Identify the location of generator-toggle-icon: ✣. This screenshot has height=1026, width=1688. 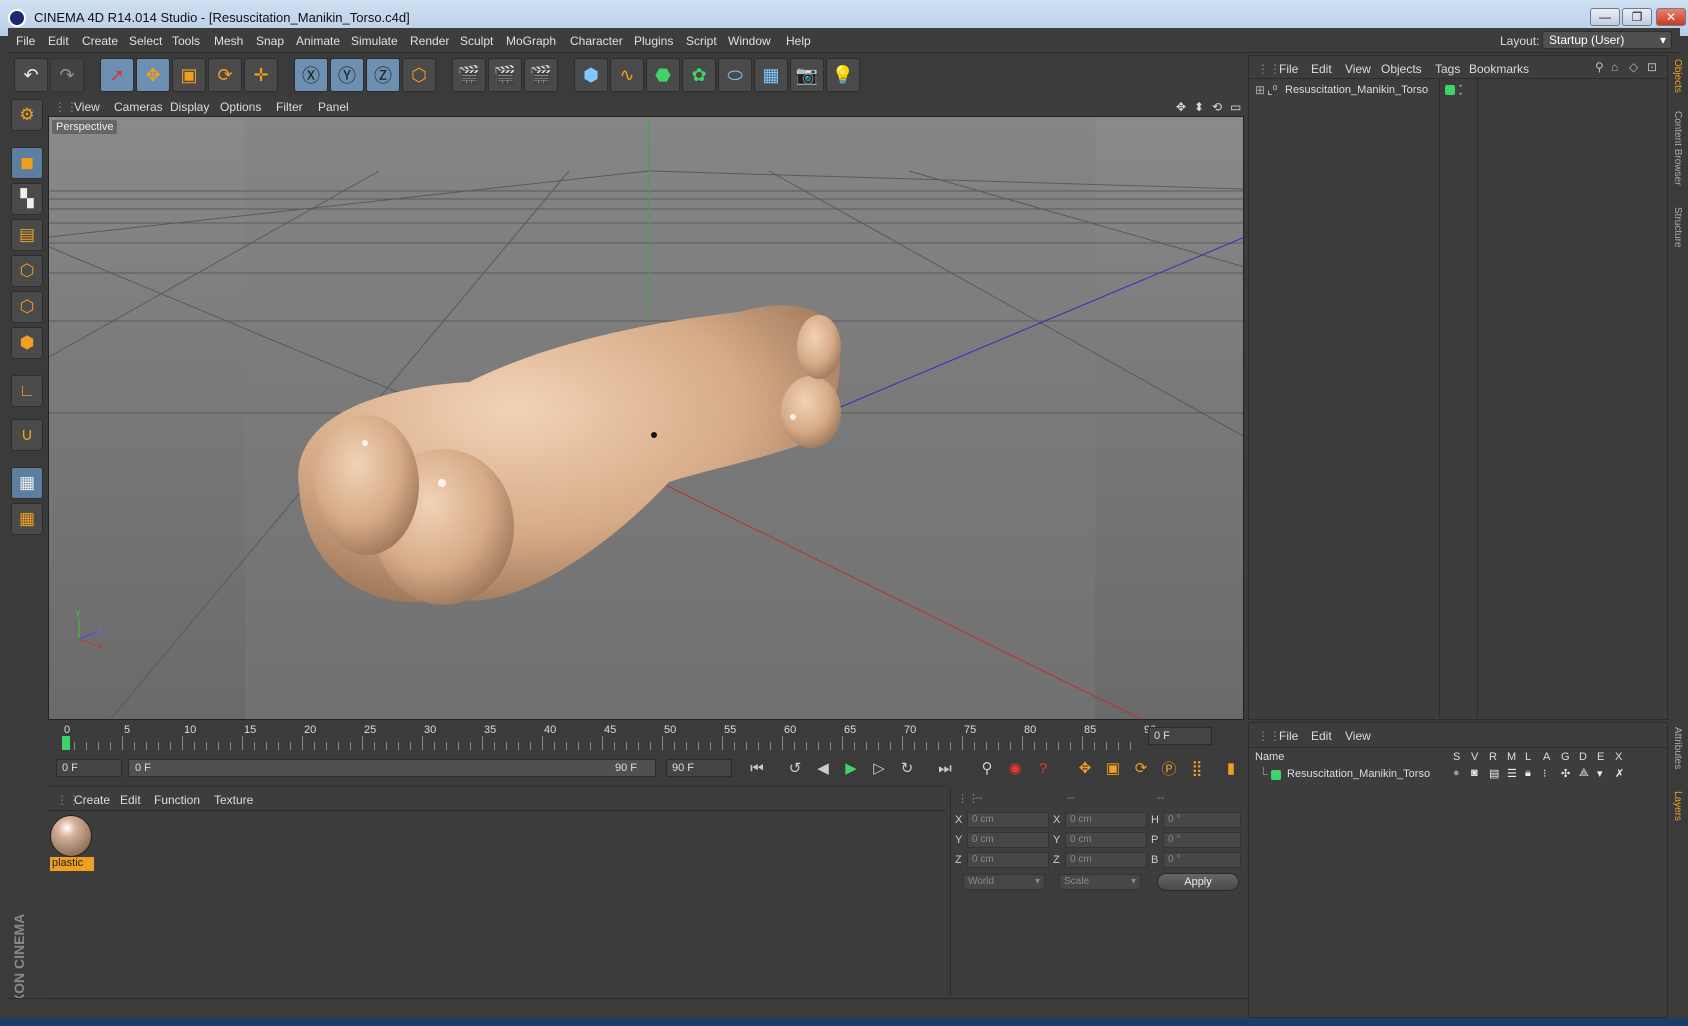
(1565, 773).